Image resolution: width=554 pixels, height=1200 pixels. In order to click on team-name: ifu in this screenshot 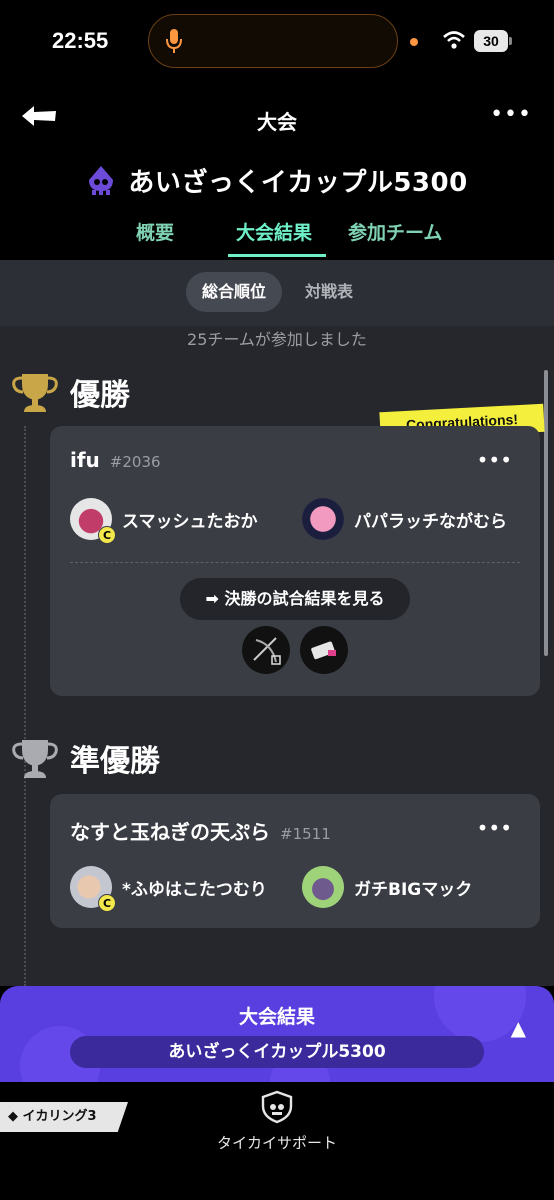, I will do `click(85, 460)`.